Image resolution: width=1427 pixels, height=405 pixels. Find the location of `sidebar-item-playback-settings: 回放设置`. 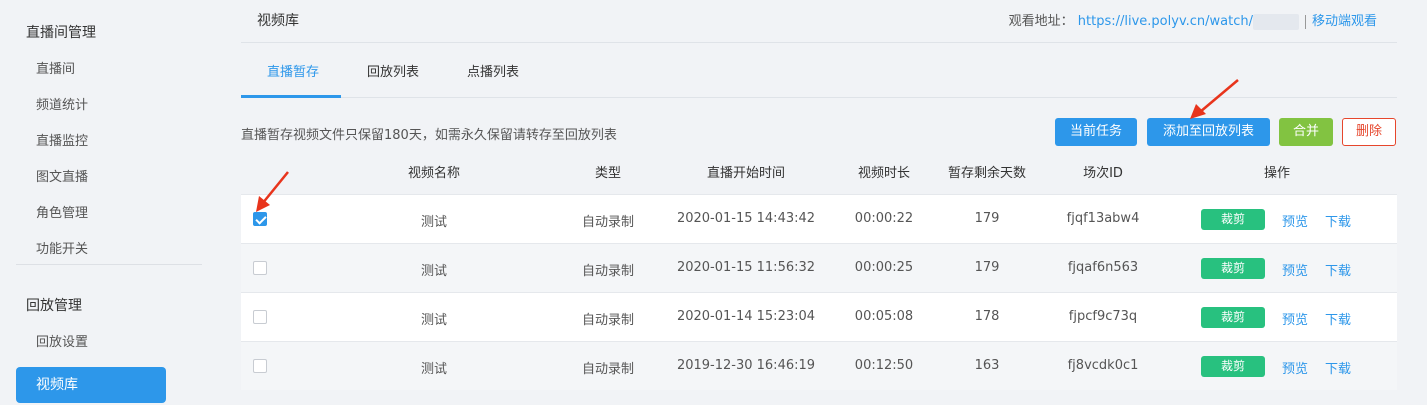

sidebar-item-playback-settings: 回放设置 is located at coordinates (62, 340).